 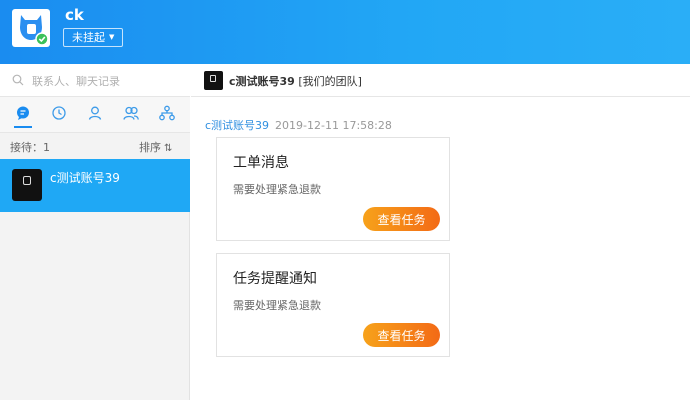 What do you see at coordinates (95, 146) in the screenshot?
I see `queue-bar: 接待：1 排序 ⇅` at bounding box center [95, 146].